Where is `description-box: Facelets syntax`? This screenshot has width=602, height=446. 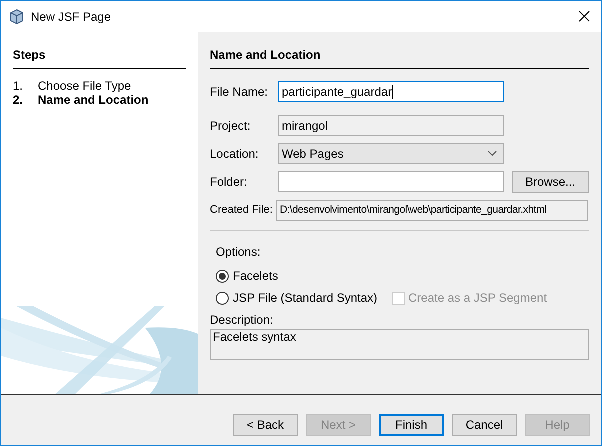 description-box: Facelets syntax is located at coordinates (399, 344).